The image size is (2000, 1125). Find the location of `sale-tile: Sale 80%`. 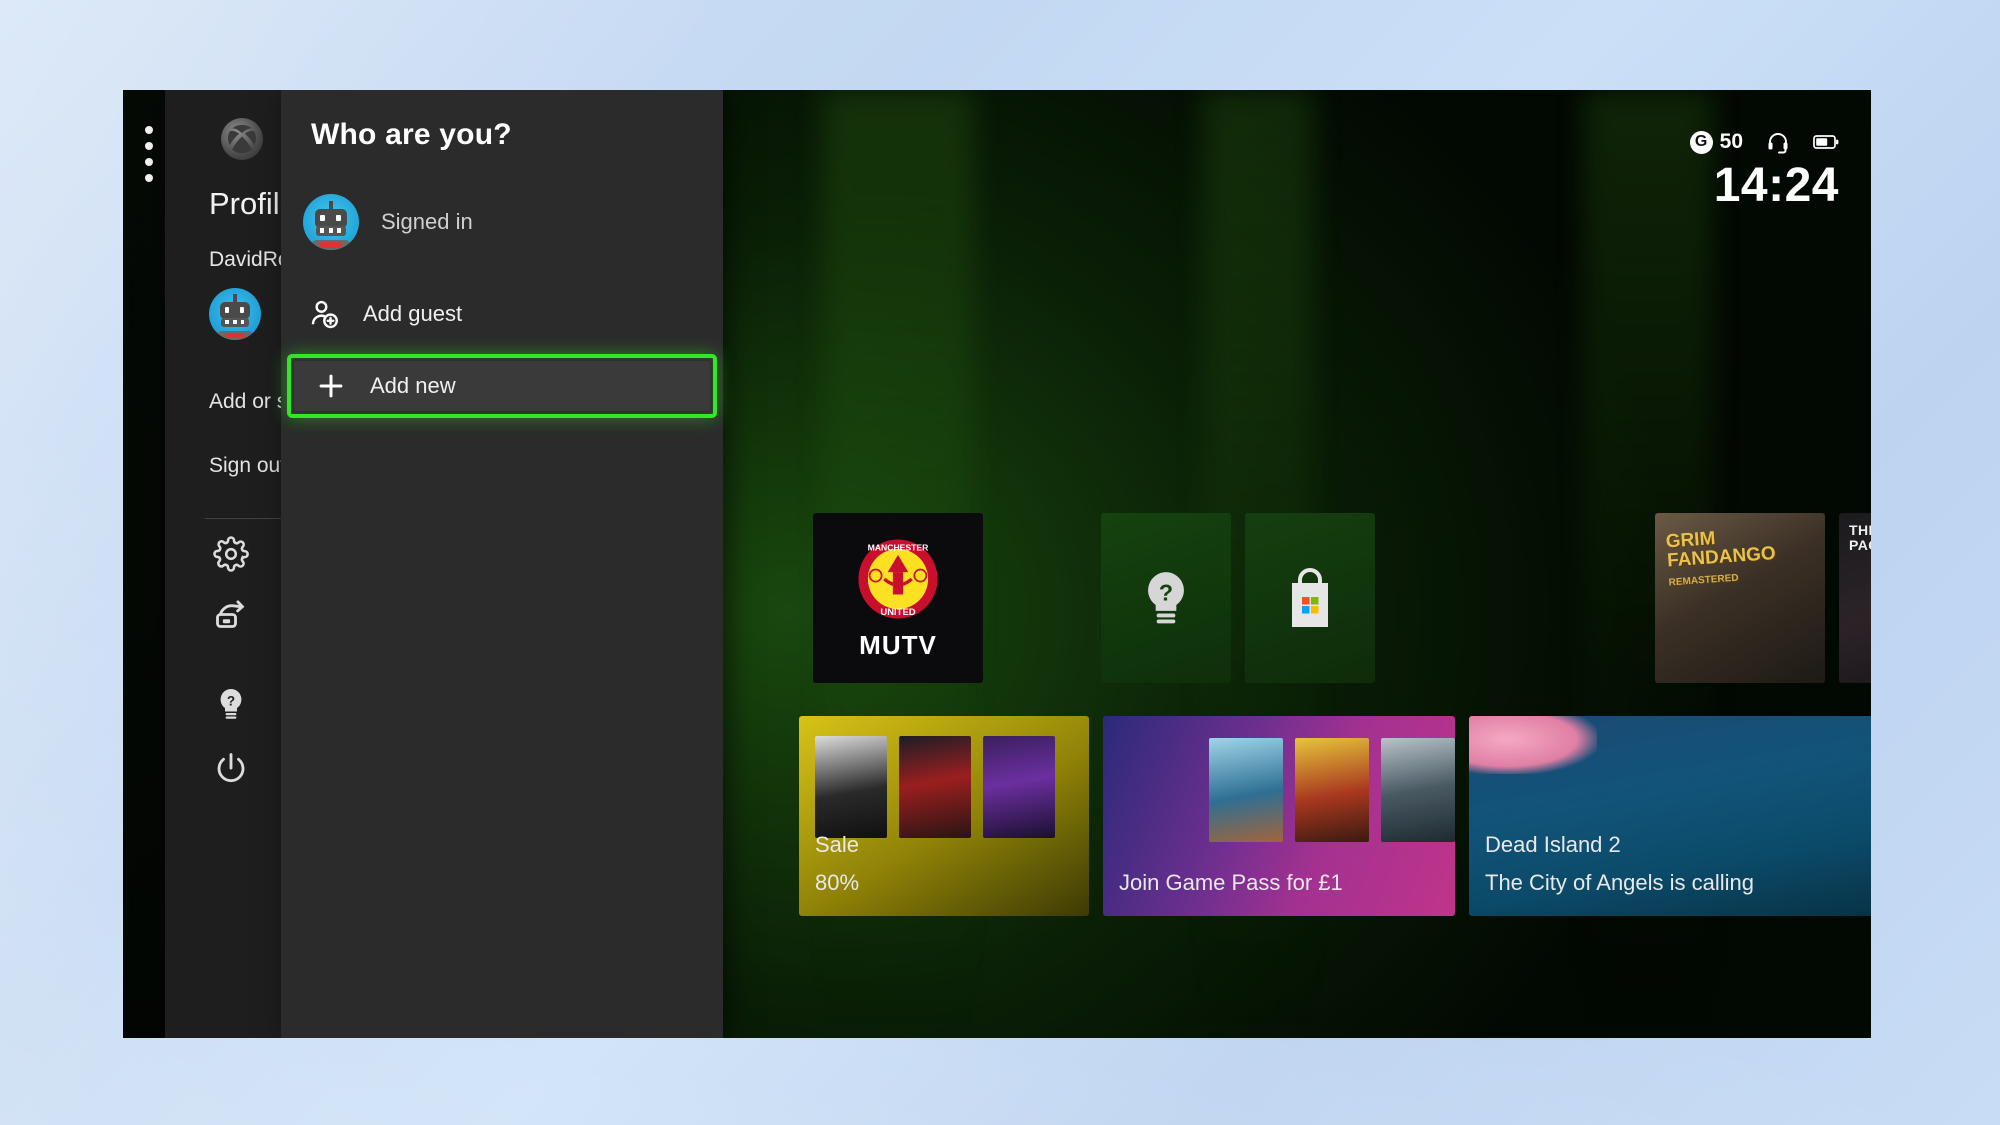

sale-tile: Sale 80% is located at coordinates (944, 816).